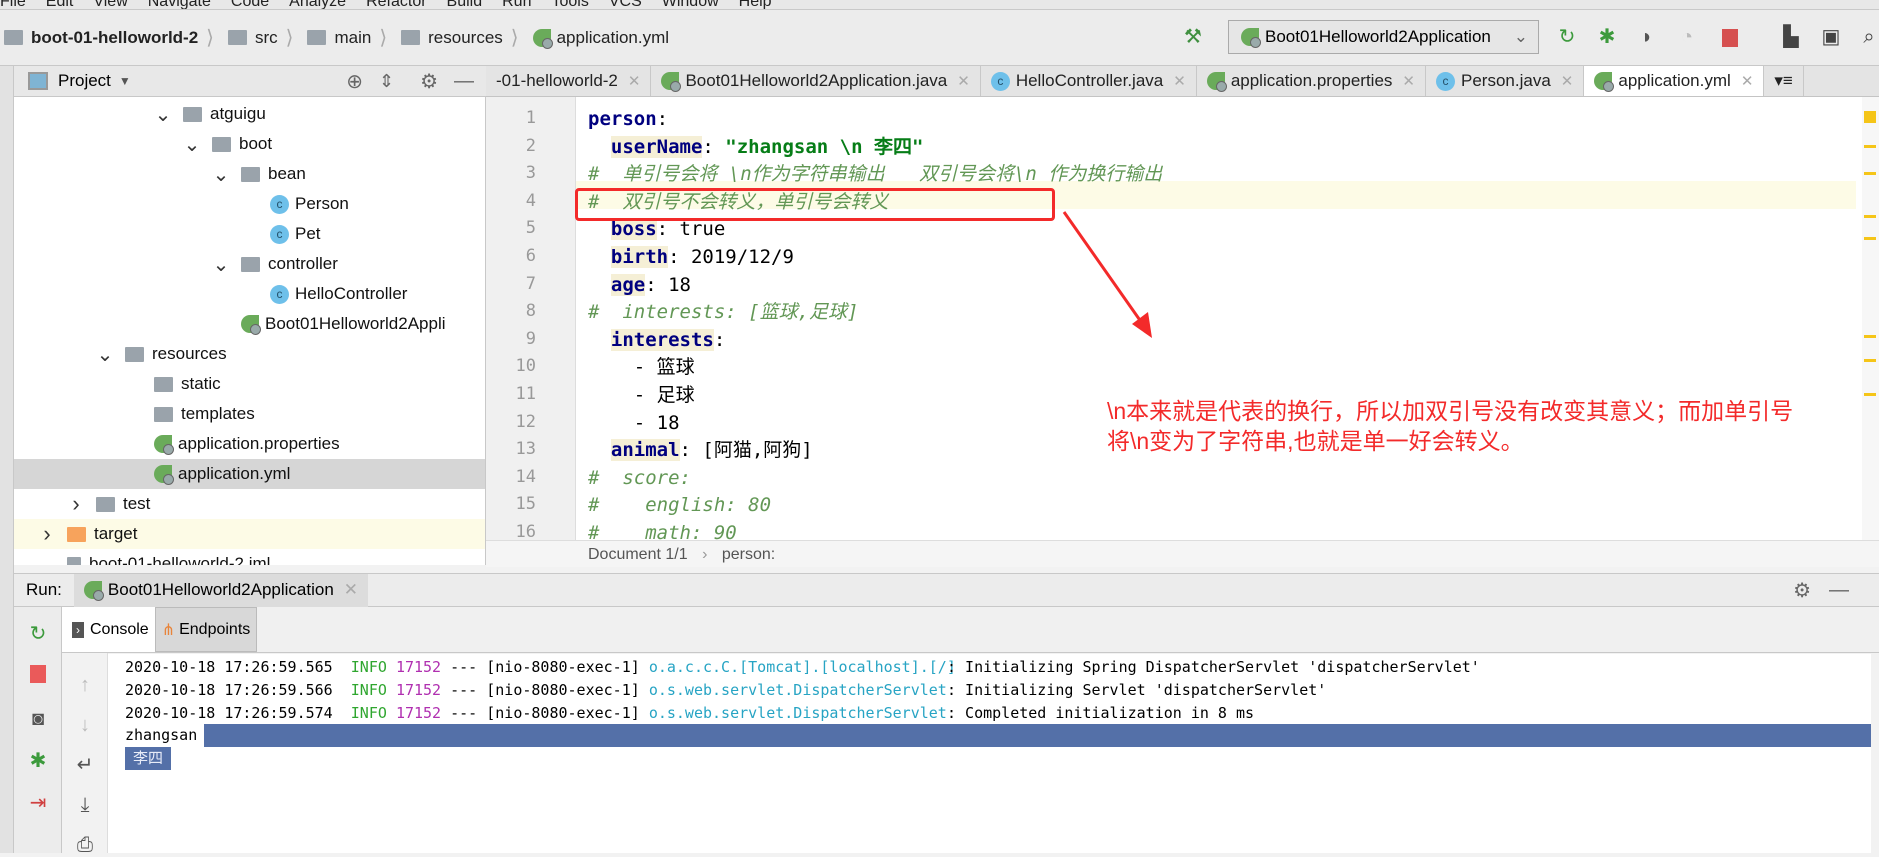  I want to click on log-logger: o.a.c.c.C.[Tomcat].[localhost].[/], so click(802, 667).